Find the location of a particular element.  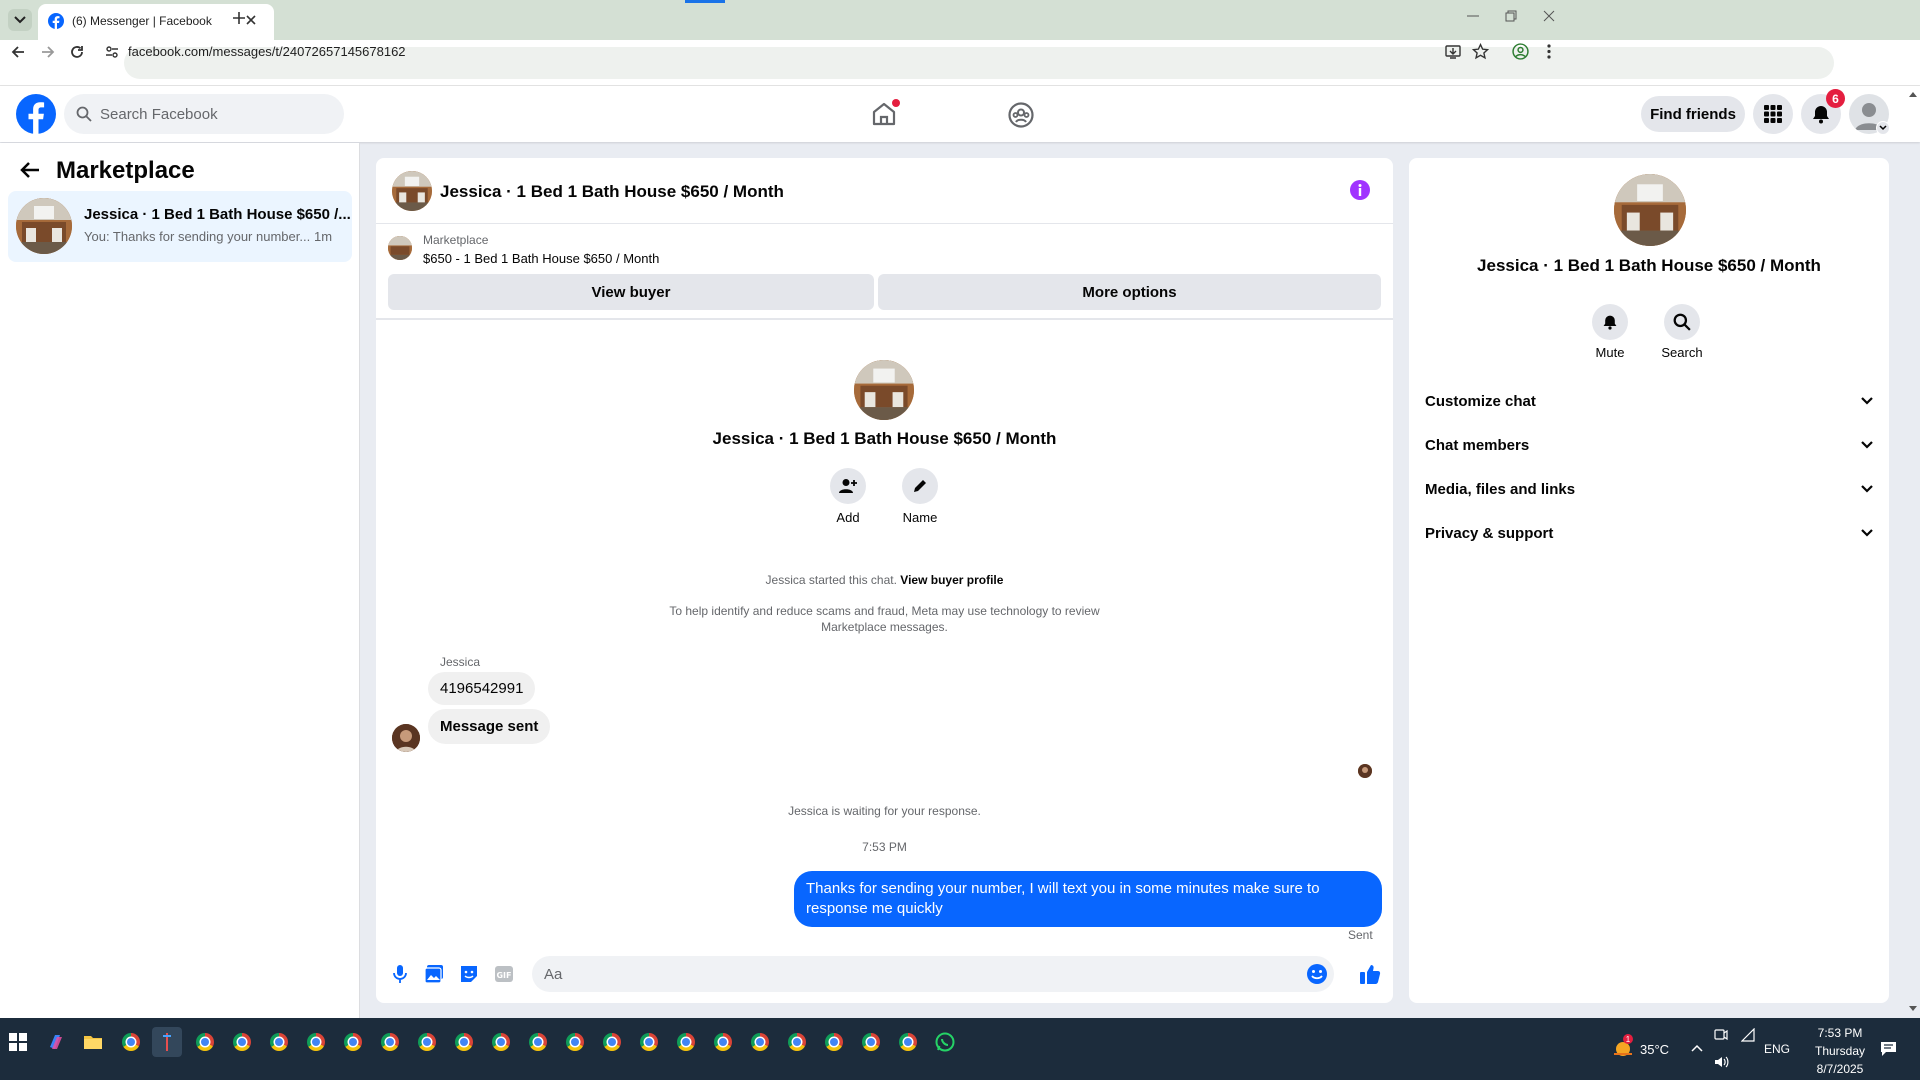

add-people-button is located at coordinates (848, 486).